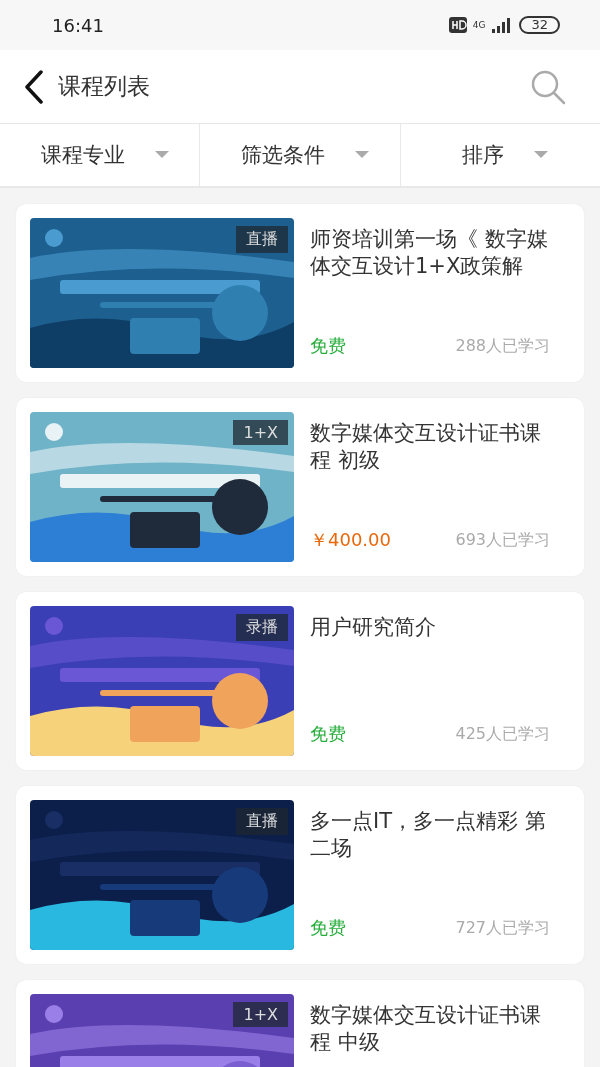  I want to click on back-icon, so click(34, 86).